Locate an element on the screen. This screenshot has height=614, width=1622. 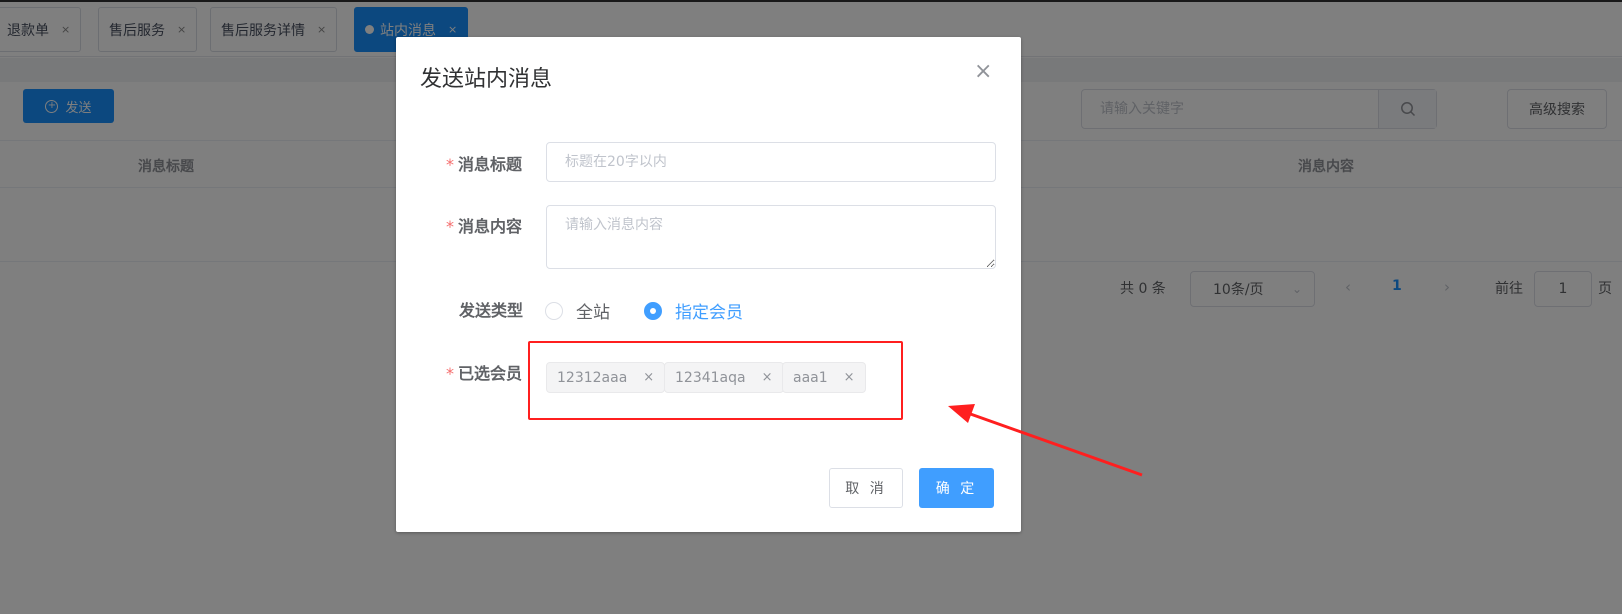
send-type-label: 发送类型 is located at coordinates (491, 310).